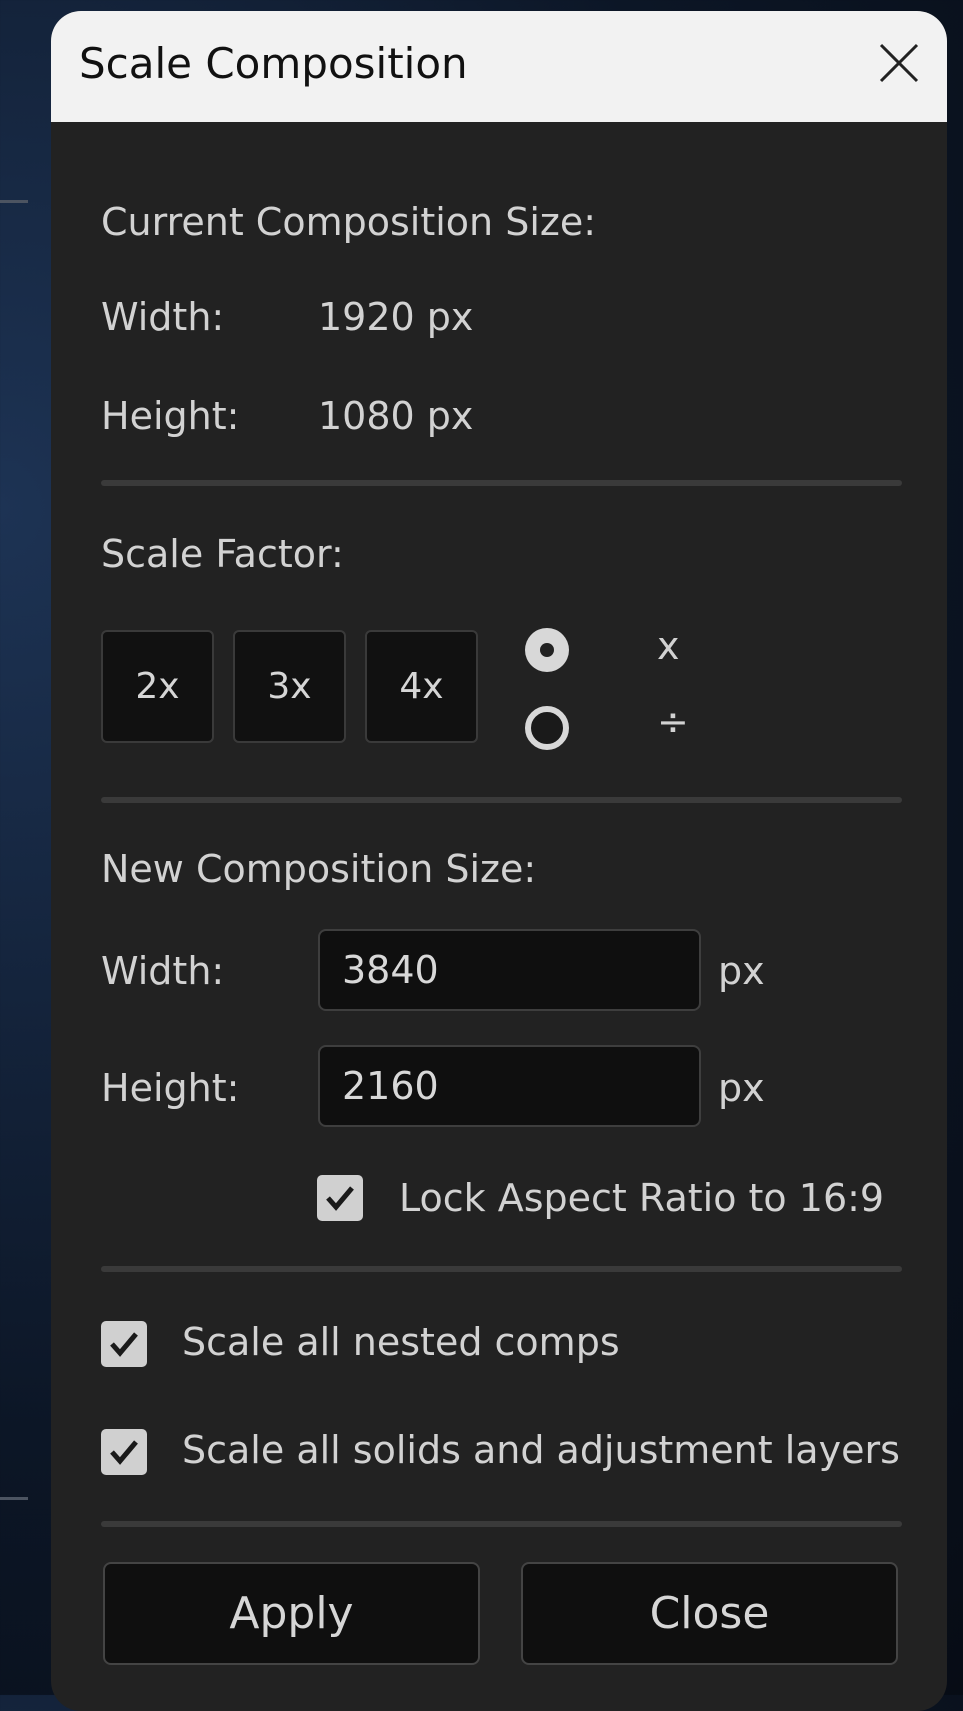  Describe the element at coordinates (396, 416) in the screenshot. I see `current-height-value: 1080 px` at that location.